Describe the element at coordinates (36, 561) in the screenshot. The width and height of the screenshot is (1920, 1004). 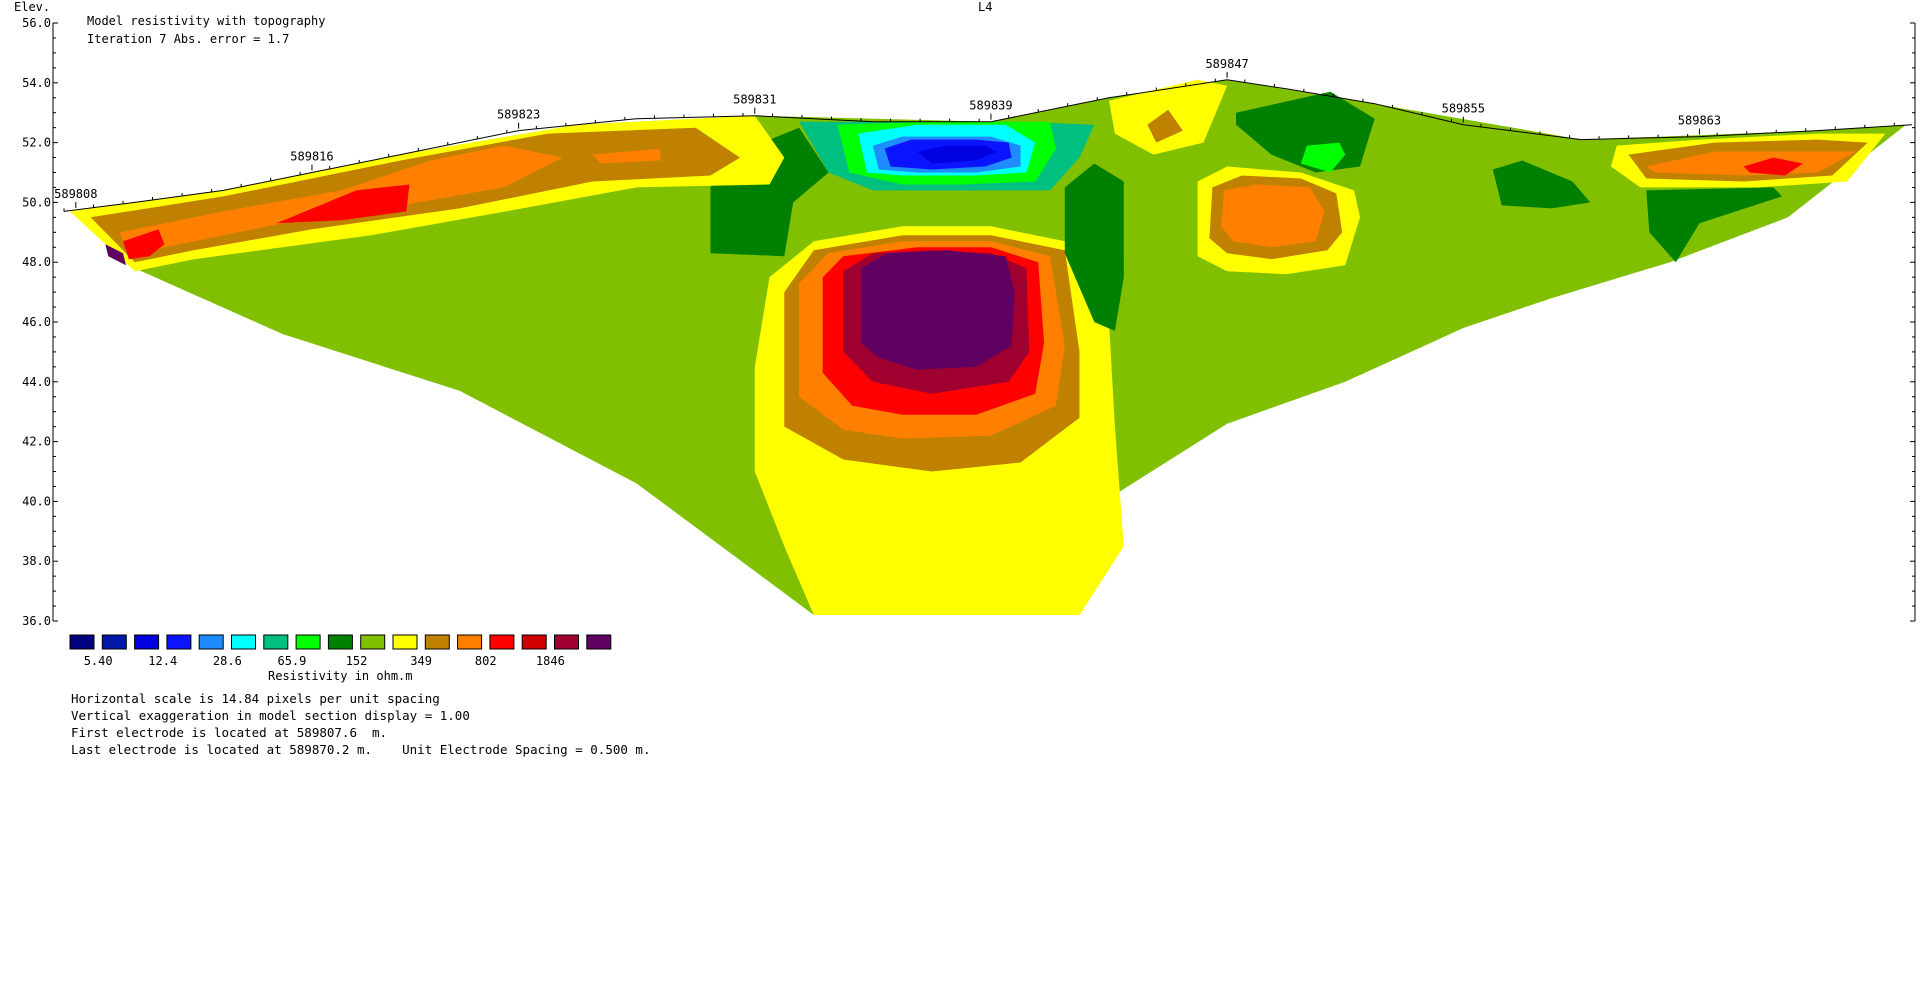
I see `y-tick-label: 38.0` at that location.